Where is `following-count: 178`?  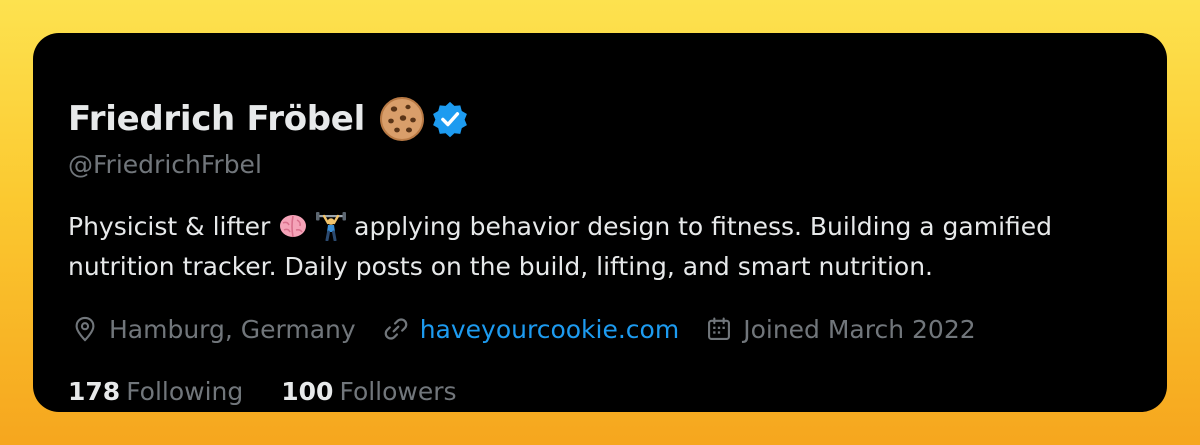
following-count: 178 is located at coordinates (94, 391).